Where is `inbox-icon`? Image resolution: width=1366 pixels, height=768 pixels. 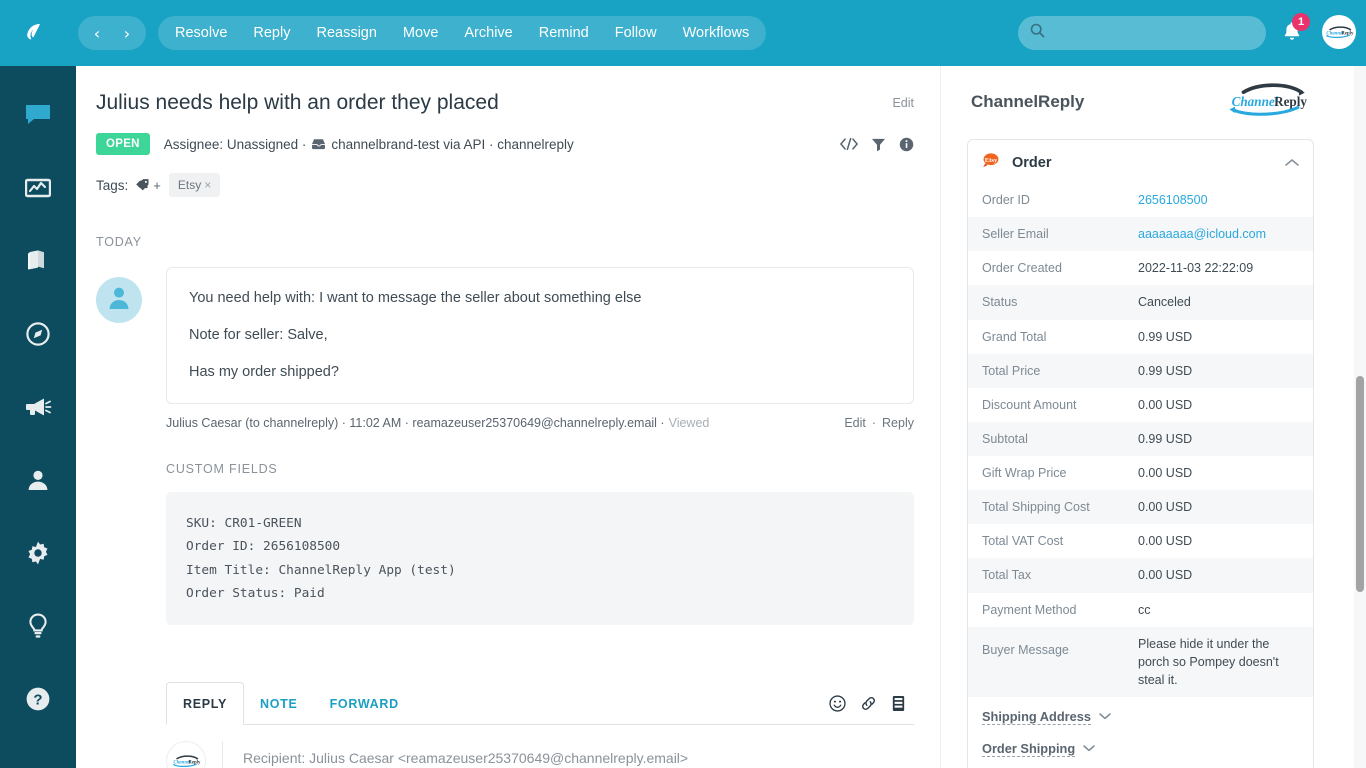 inbox-icon is located at coordinates (318, 144).